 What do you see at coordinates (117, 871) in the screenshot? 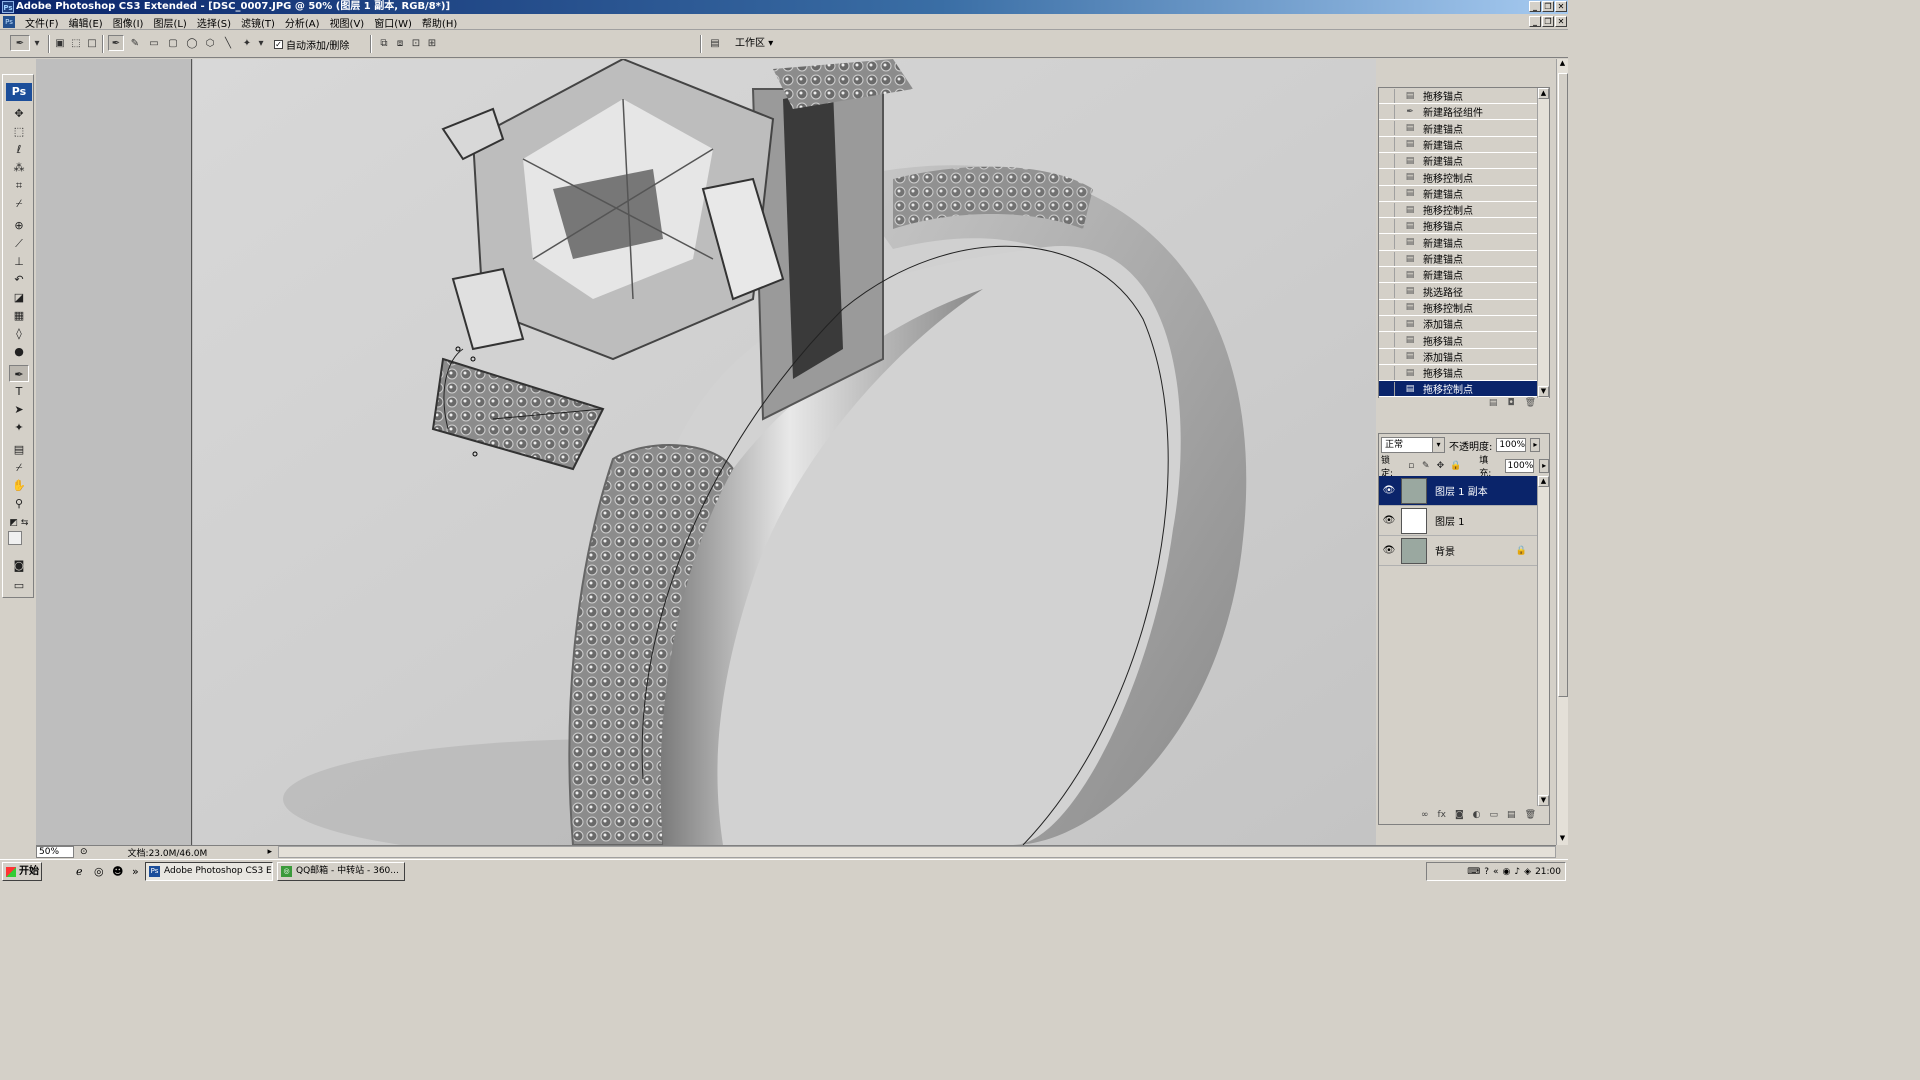
I see `qq-icon: ☻` at bounding box center [117, 871].